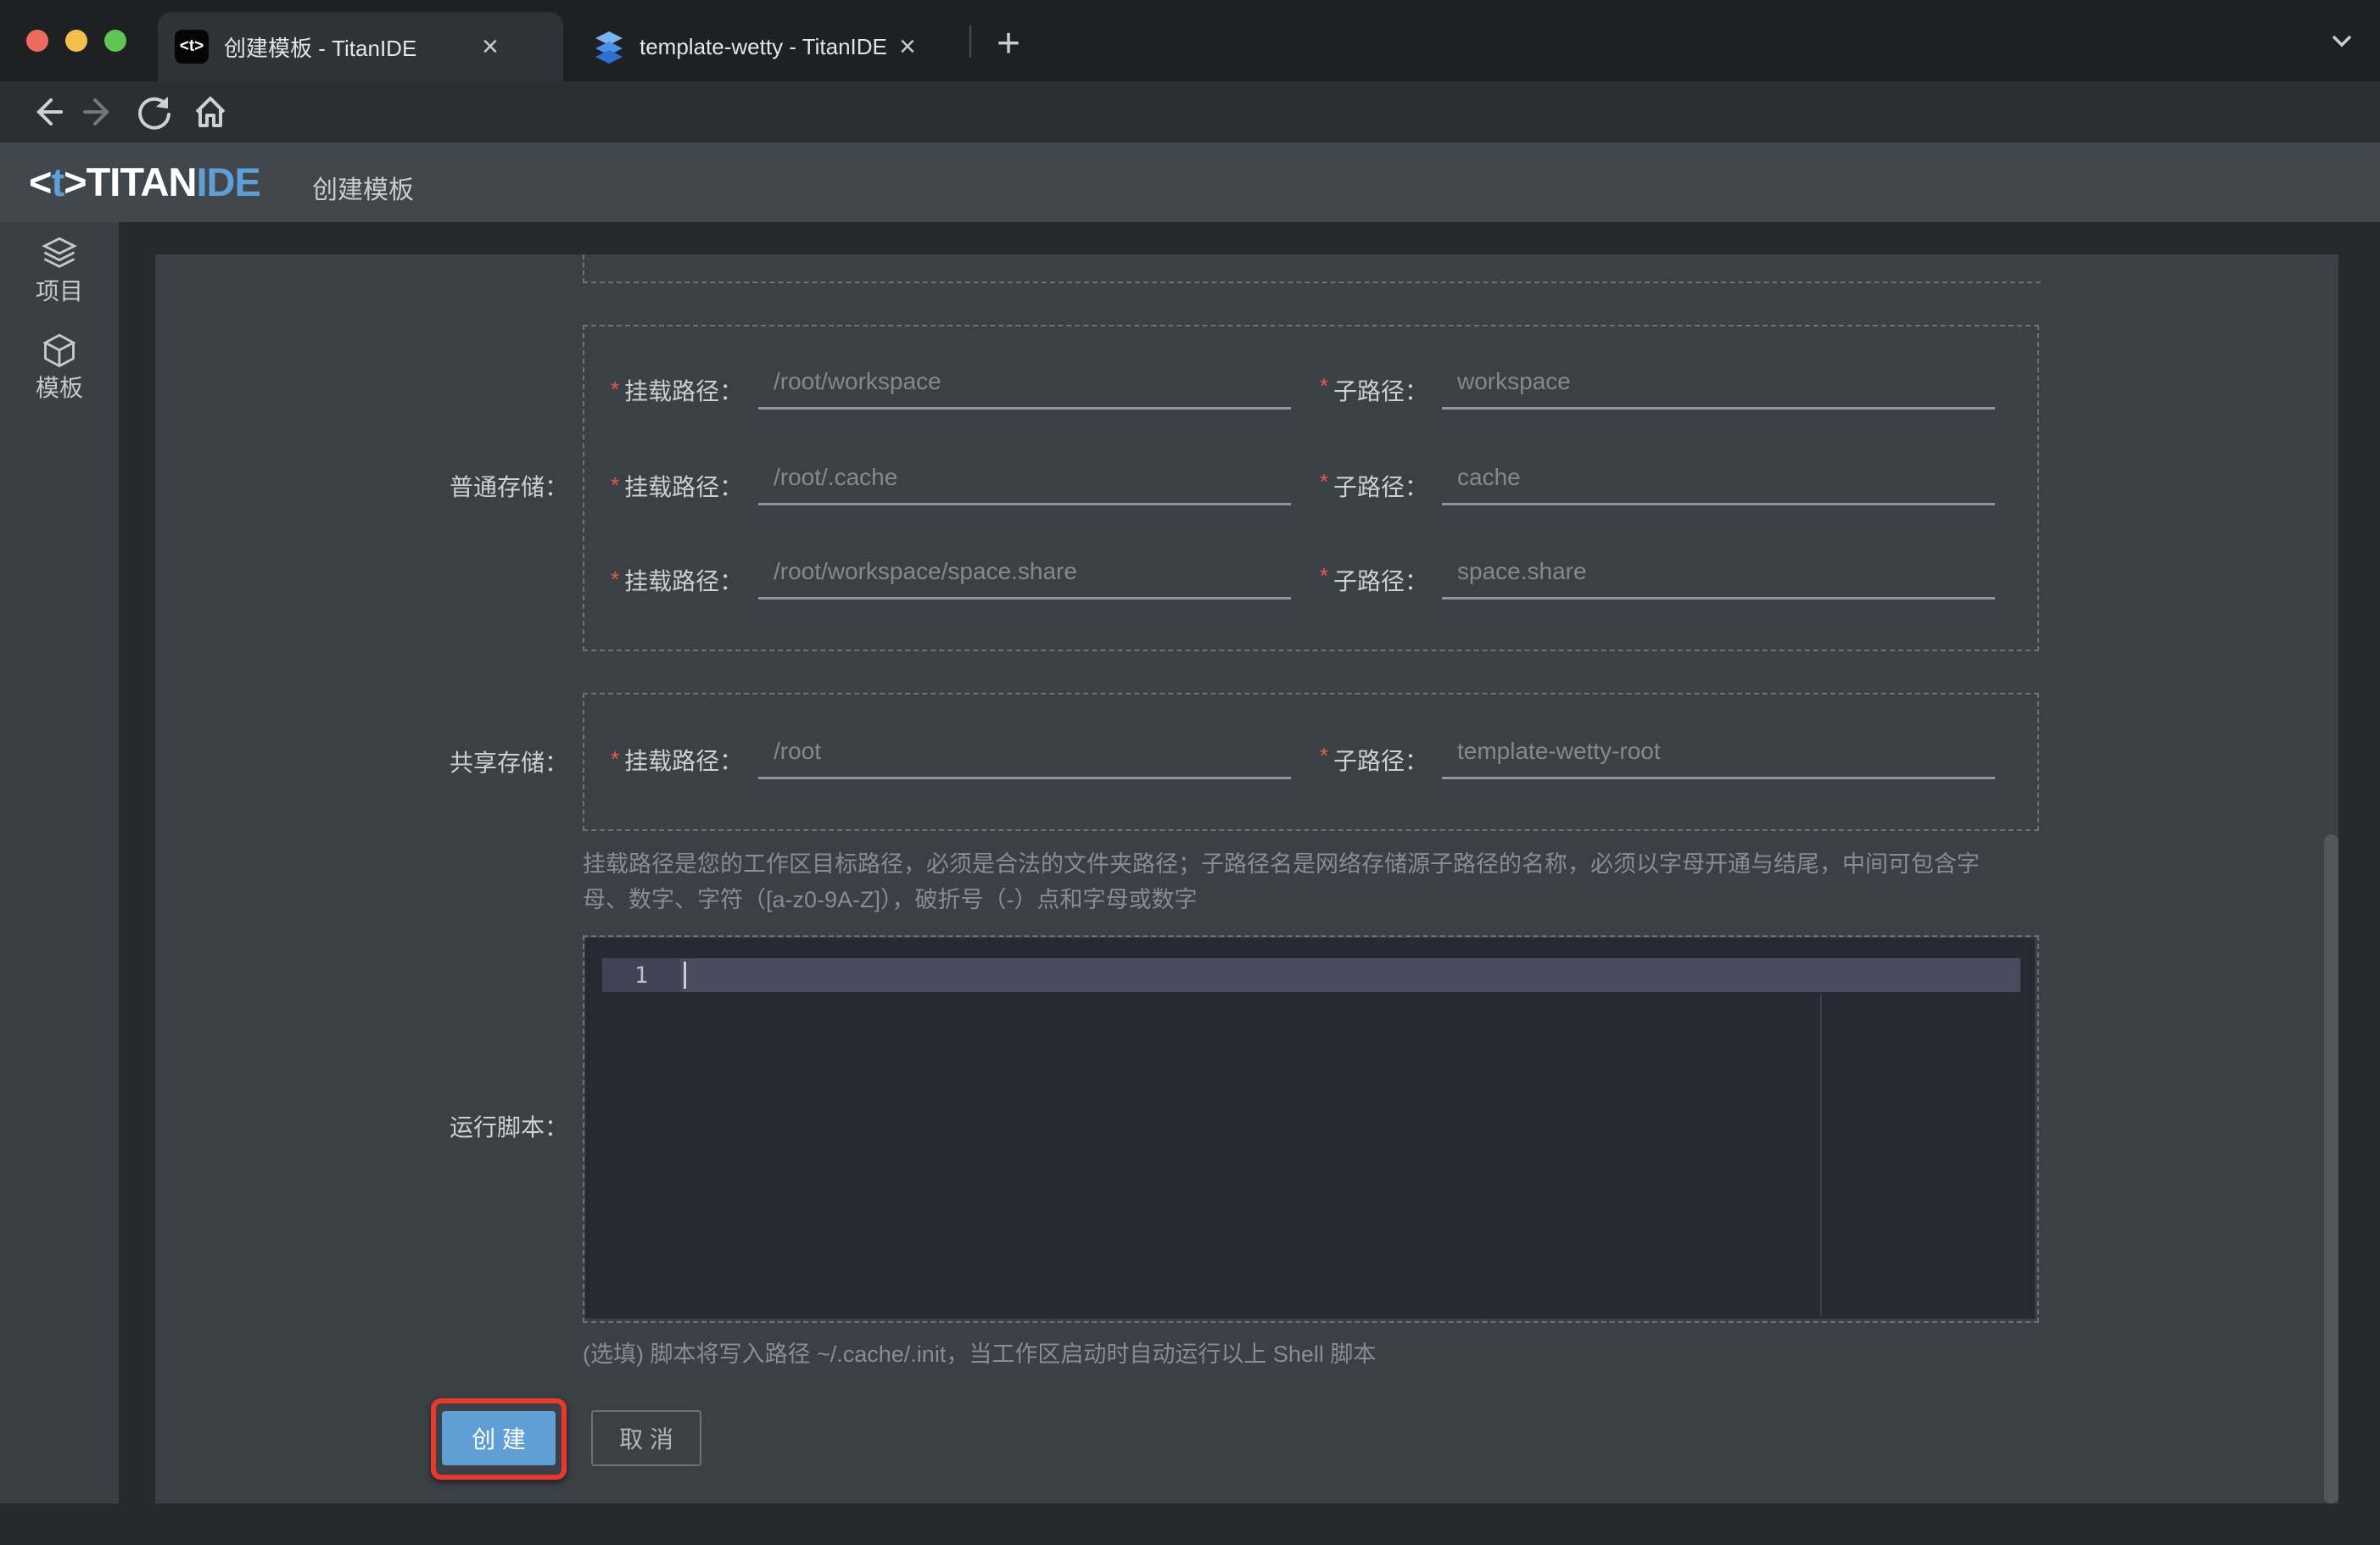  Describe the element at coordinates (192, 47) in the screenshot. I see `titanide-favicon: <t>` at that location.